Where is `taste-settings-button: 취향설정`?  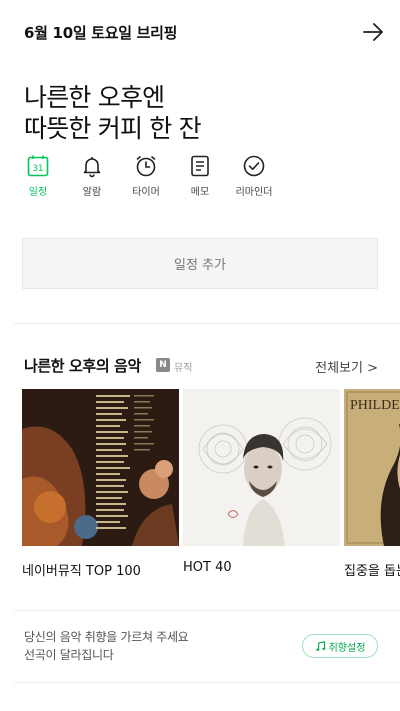
taste-settings-button: 취향설정 is located at coordinates (340, 646).